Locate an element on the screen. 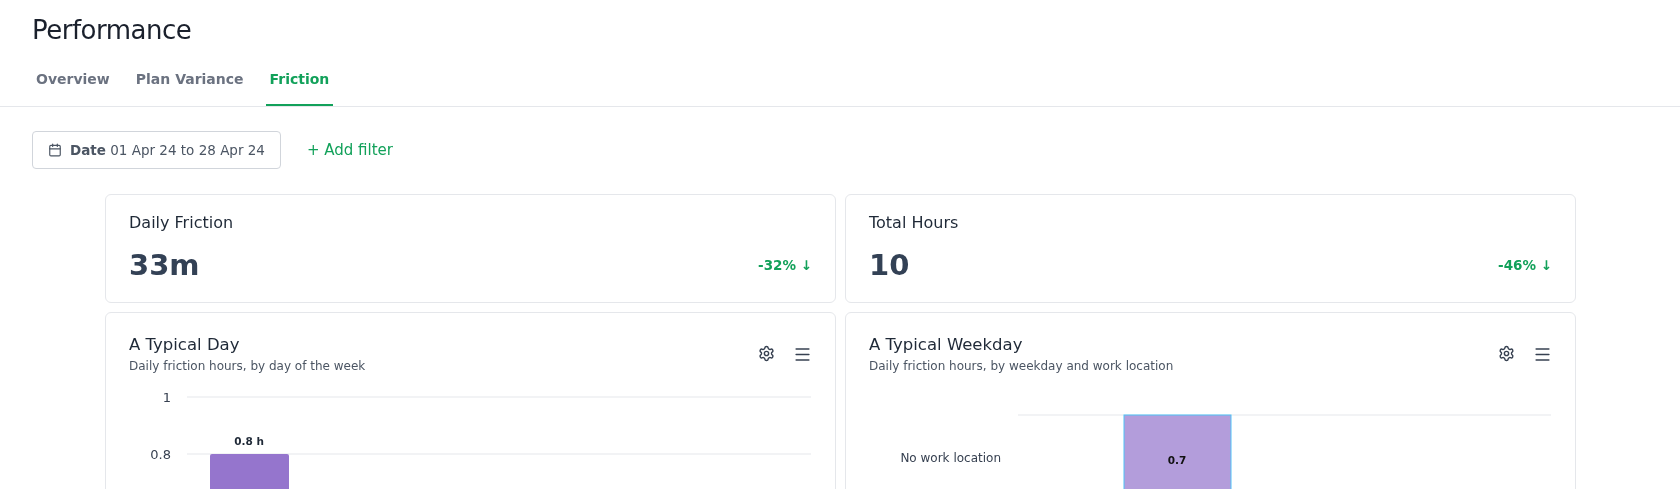 Image resolution: width=1680 pixels, height=489 pixels. page-title: Performance is located at coordinates (112, 30).